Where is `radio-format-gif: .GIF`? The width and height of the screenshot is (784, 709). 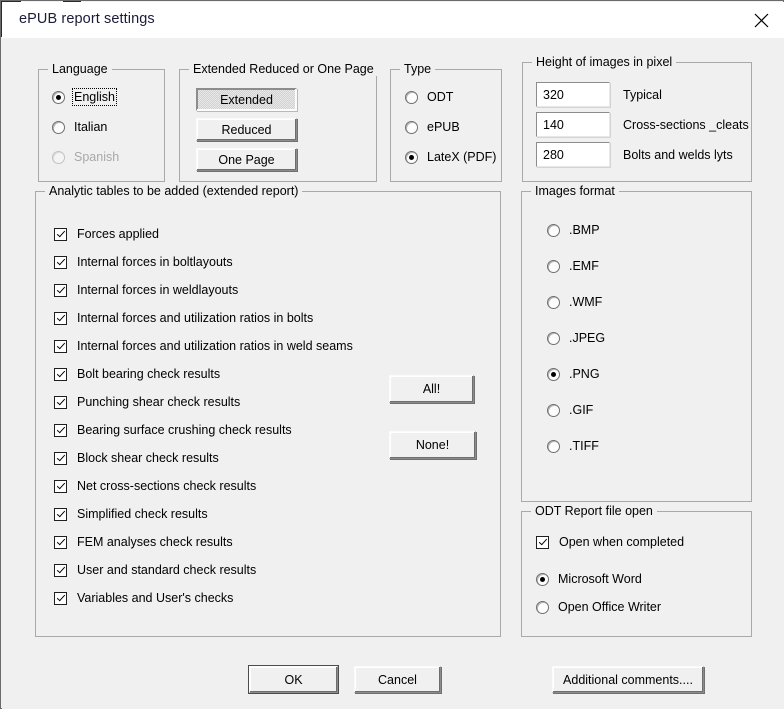
radio-format-gif: .GIF is located at coordinates (570, 410).